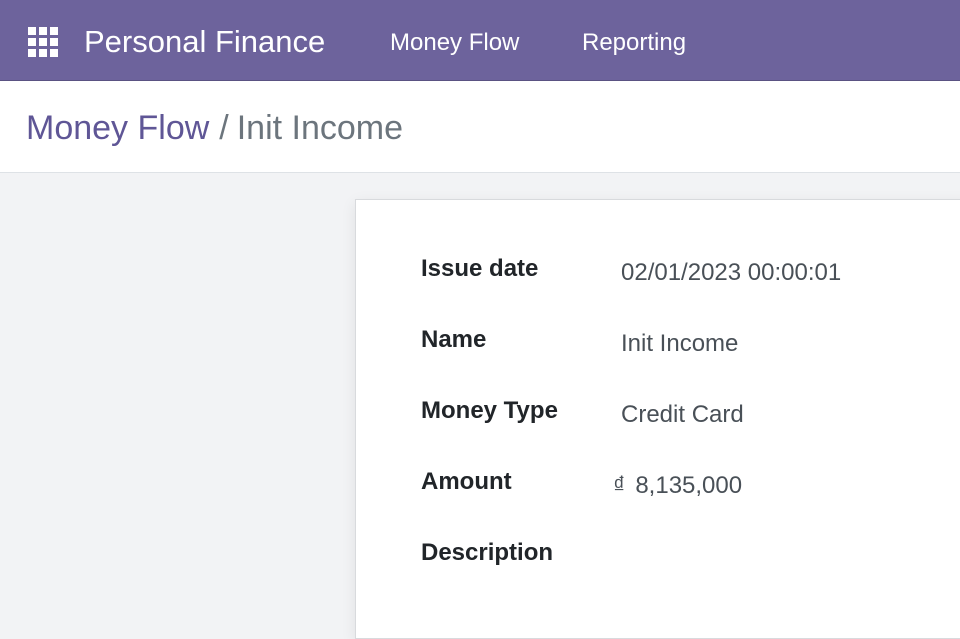 The width and height of the screenshot is (960, 639). What do you see at coordinates (679, 344) in the screenshot?
I see `name-field: Init Income` at bounding box center [679, 344].